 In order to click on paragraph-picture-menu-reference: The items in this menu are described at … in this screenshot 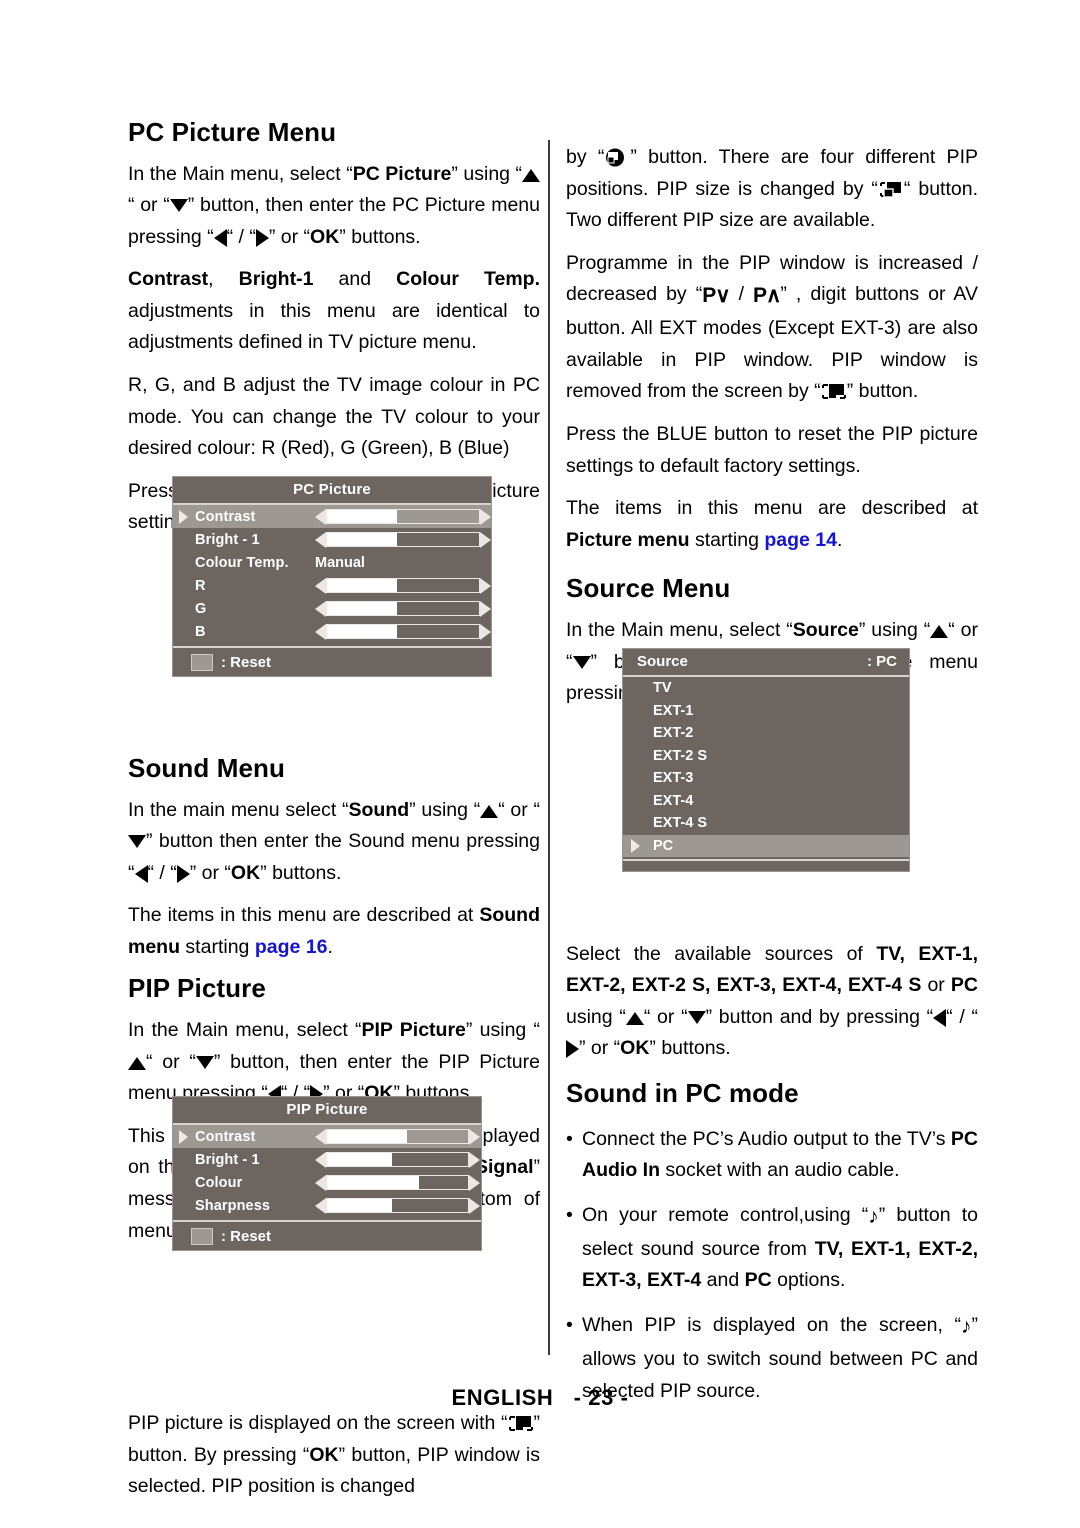, I will do `click(772, 524)`.